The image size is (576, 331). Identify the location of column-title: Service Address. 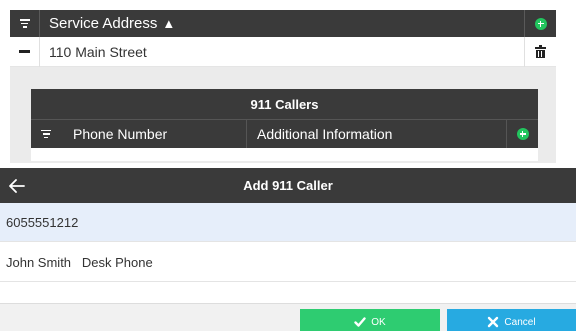
(103, 23).